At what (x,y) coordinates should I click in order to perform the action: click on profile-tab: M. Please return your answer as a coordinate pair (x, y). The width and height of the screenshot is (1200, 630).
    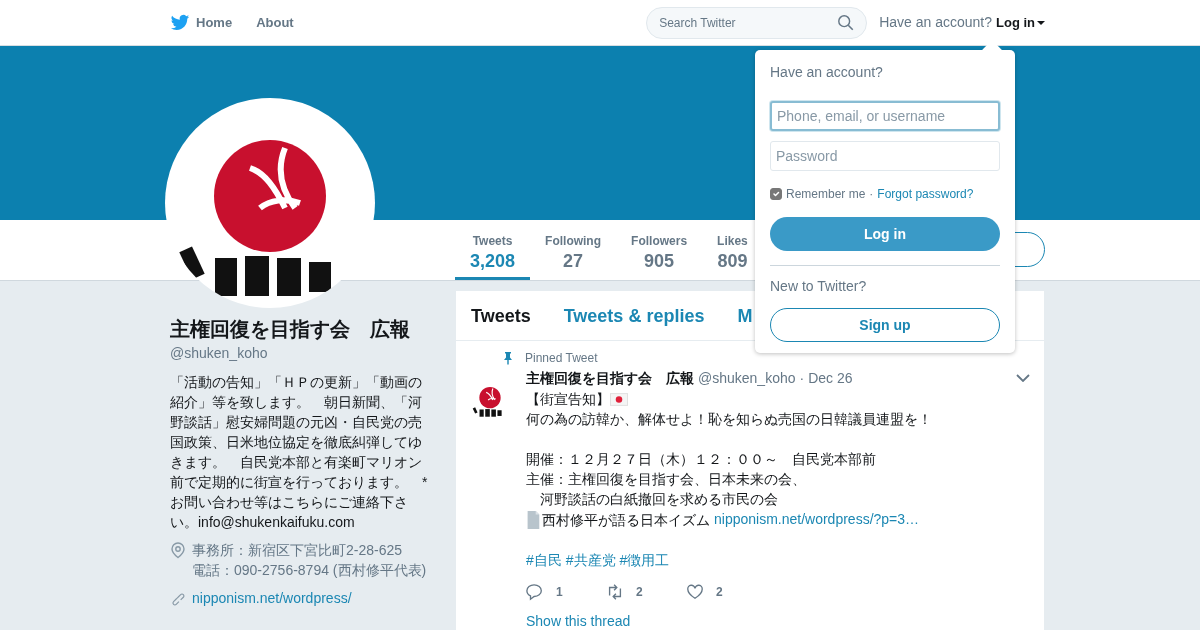
    Looking at the image, I should click on (737, 315).